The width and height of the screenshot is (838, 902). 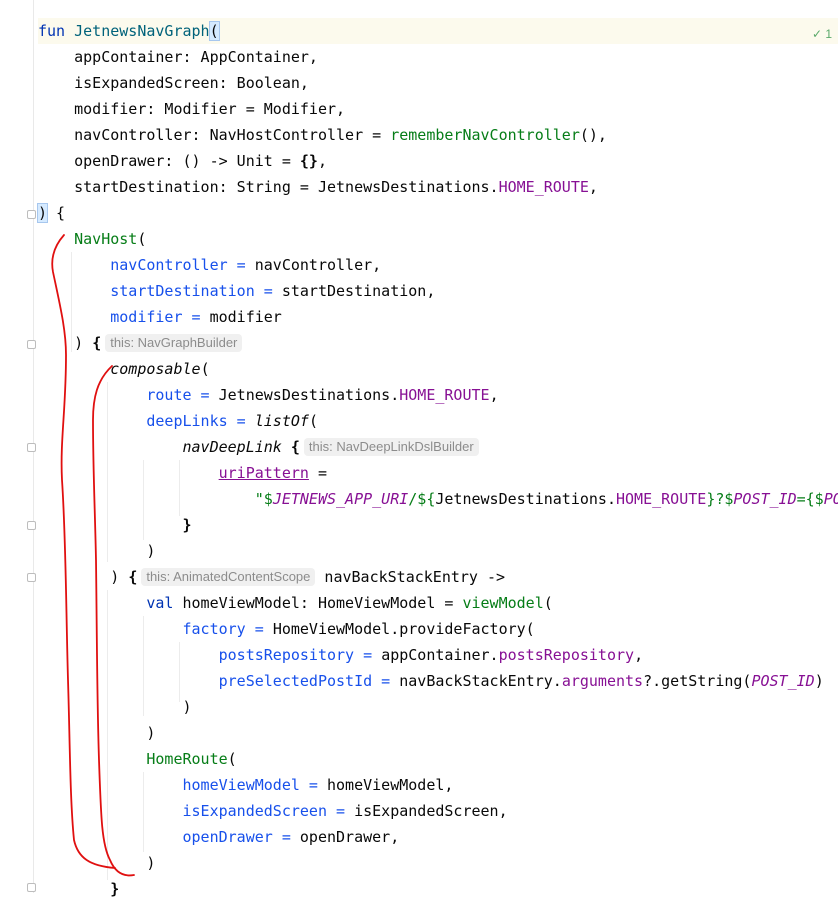 I want to click on code-token: HOME_ROUTE, so click(x=543, y=187).